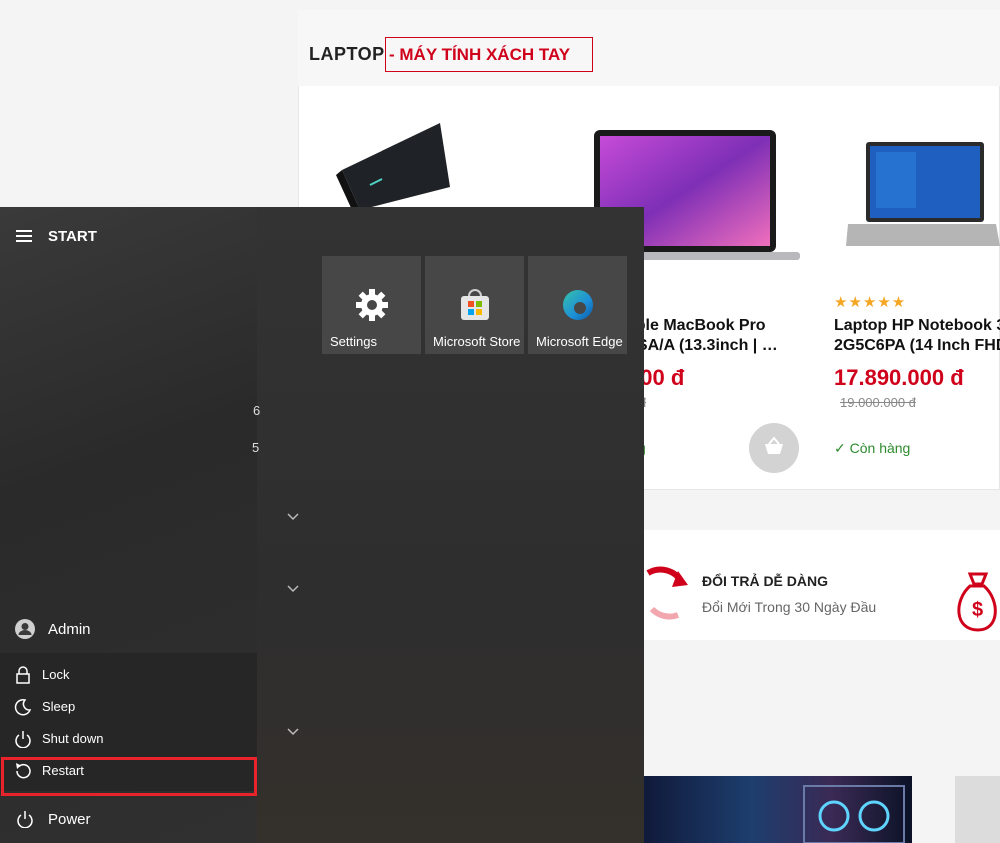 The image size is (1000, 843). What do you see at coordinates (73, 738) in the screenshot?
I see `shut-down-label: Shut down` at bounding box center [73, 738].